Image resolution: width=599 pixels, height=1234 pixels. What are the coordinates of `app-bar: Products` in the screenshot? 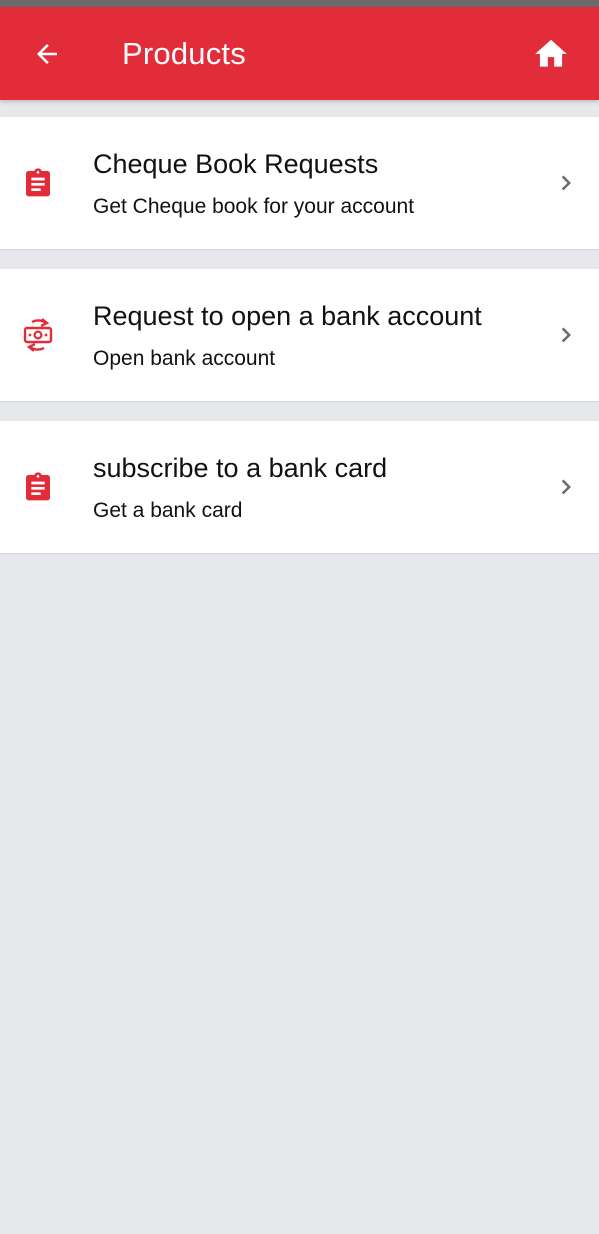 It's located at (299, 53).